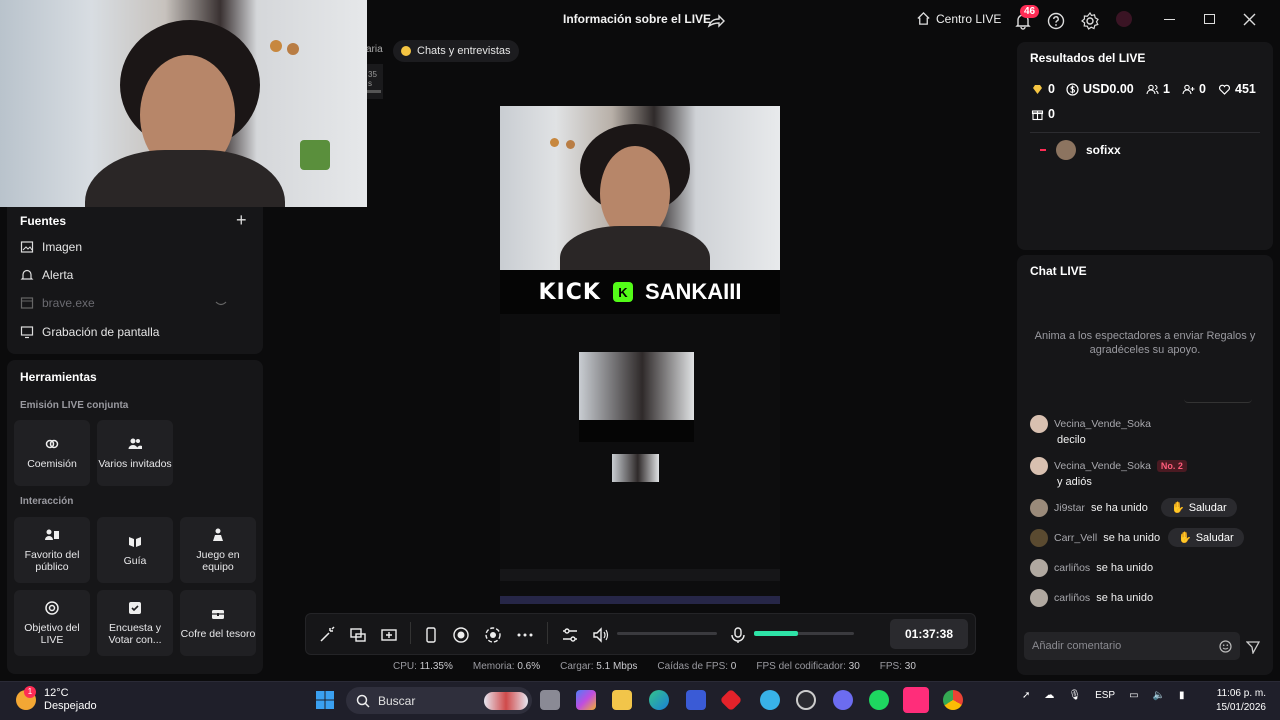 This screenshot has height=720, width=1280. What do you see at coordinates (1132, 646) in the screenshot?
I see `comment-input: Añadir comentario` at bounding box center [1132, 646].